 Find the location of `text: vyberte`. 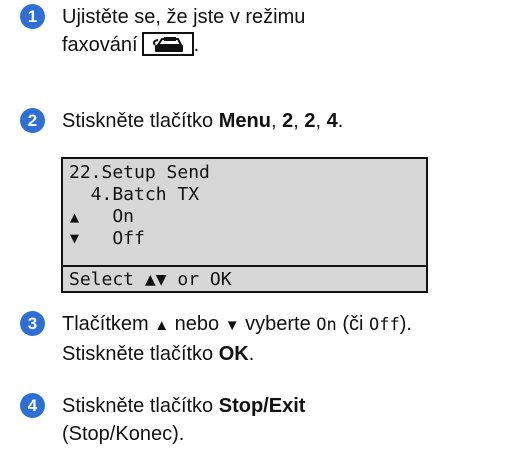

text: vyberte is located at coordinates (278, 324).